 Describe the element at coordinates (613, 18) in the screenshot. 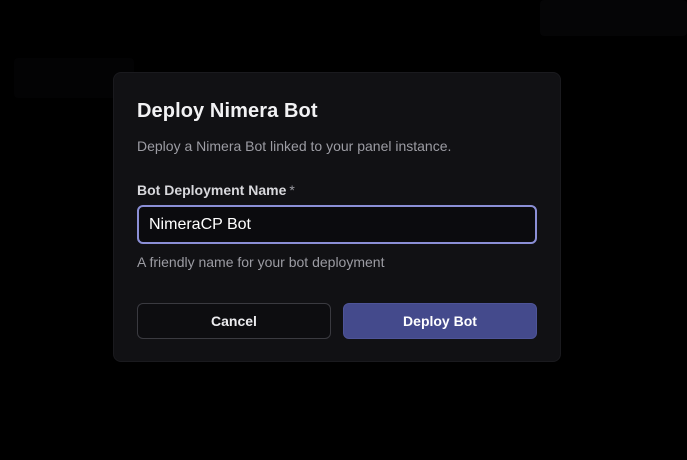

I see `background-panel` at that location.